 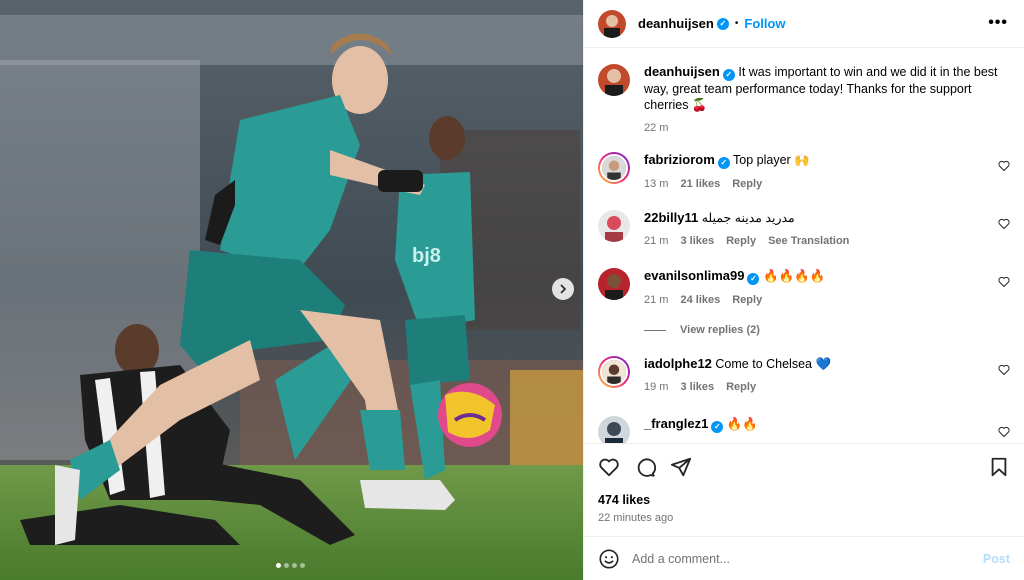 I want to click on comment-text: مدريد مدينه جميله, so click(x=748, y=218).